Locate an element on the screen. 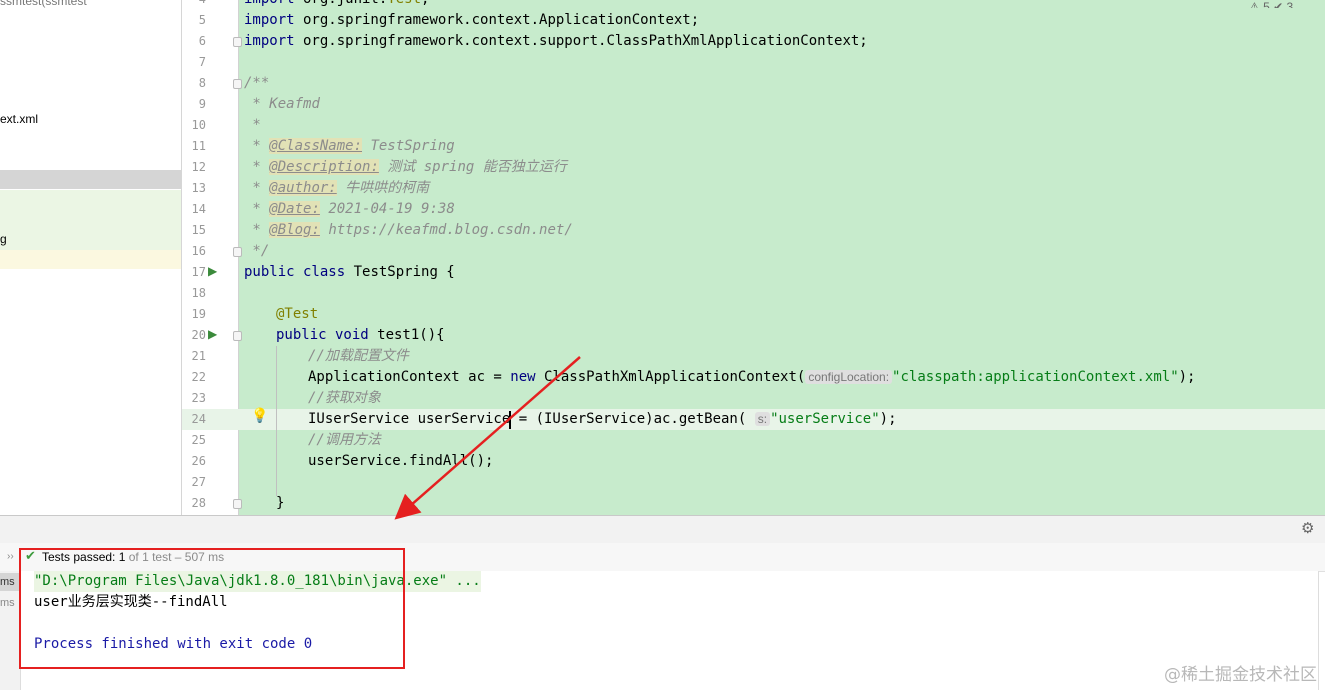  code-line-16: */ is located at coordinates (256, 251).